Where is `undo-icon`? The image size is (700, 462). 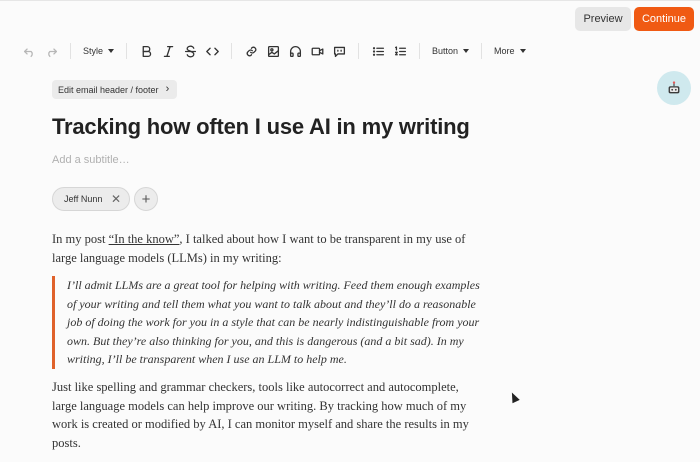
undo-icon is located at coordinates (29, 51).